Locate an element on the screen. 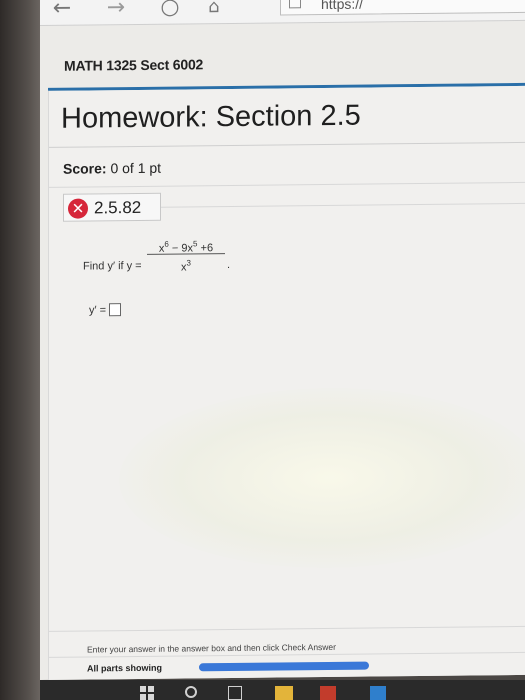  browser-toolbar: ← → ○ ⌂ https:// is located at coordinates (282, 13).